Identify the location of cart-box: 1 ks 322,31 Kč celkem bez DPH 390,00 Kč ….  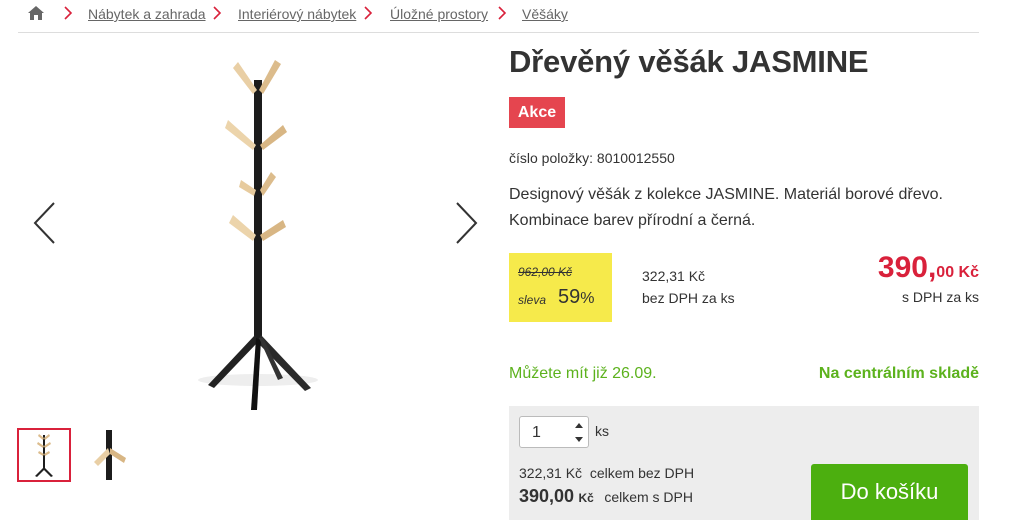
(744, 463).